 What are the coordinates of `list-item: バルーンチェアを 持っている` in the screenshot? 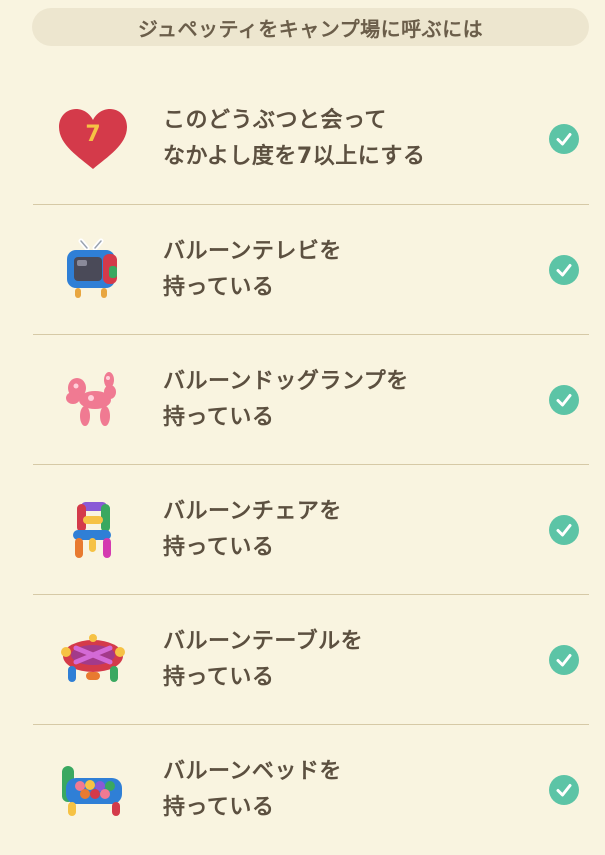 It's located at (311, 530).